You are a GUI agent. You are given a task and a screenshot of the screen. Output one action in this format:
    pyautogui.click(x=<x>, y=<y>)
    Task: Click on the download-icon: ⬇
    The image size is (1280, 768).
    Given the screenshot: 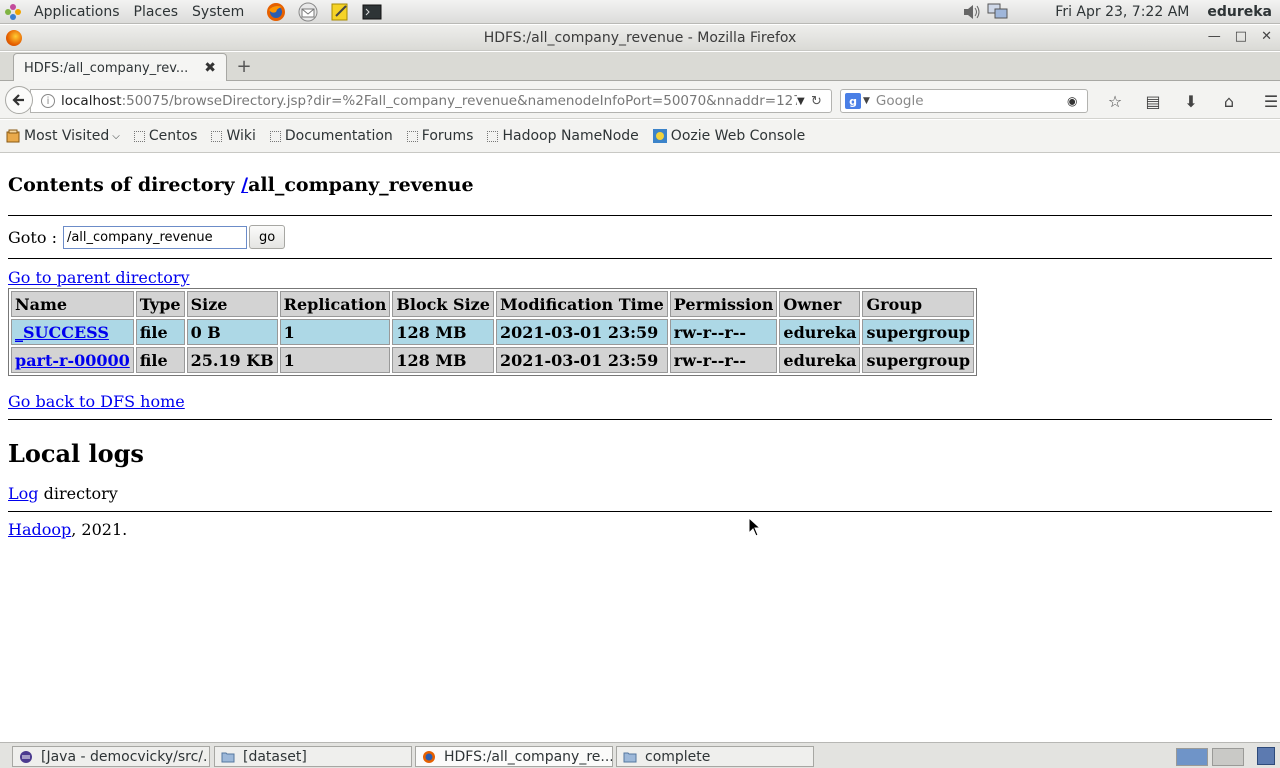 What is the action you would take?
    pyautogui.click(x=1191, y=101)
    